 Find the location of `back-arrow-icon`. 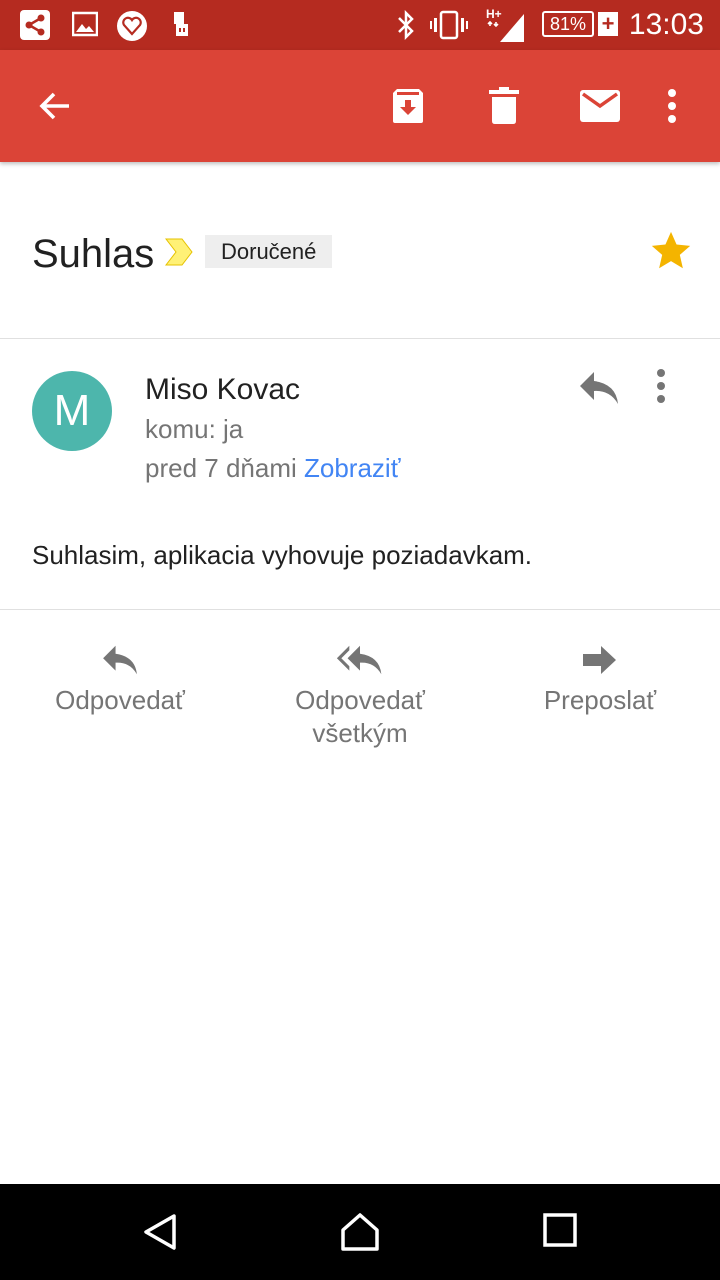

back-arrow-icon is located at coordinates (54, 106).